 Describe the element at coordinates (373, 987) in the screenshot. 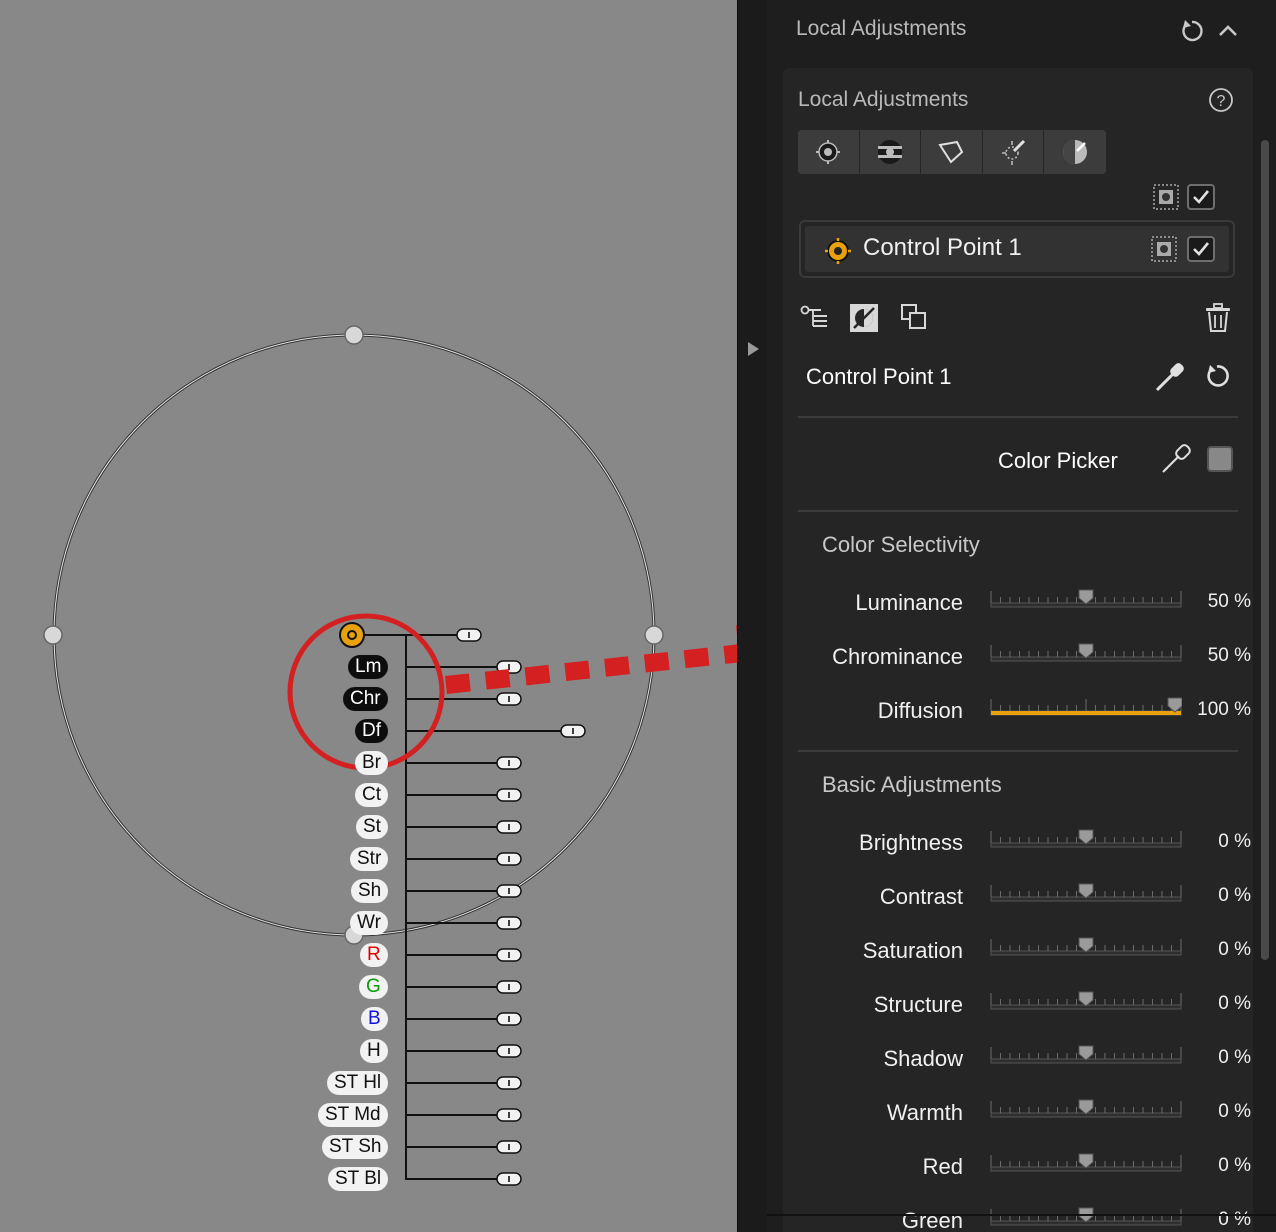

I see `canvas-slider-label: G` at that location.